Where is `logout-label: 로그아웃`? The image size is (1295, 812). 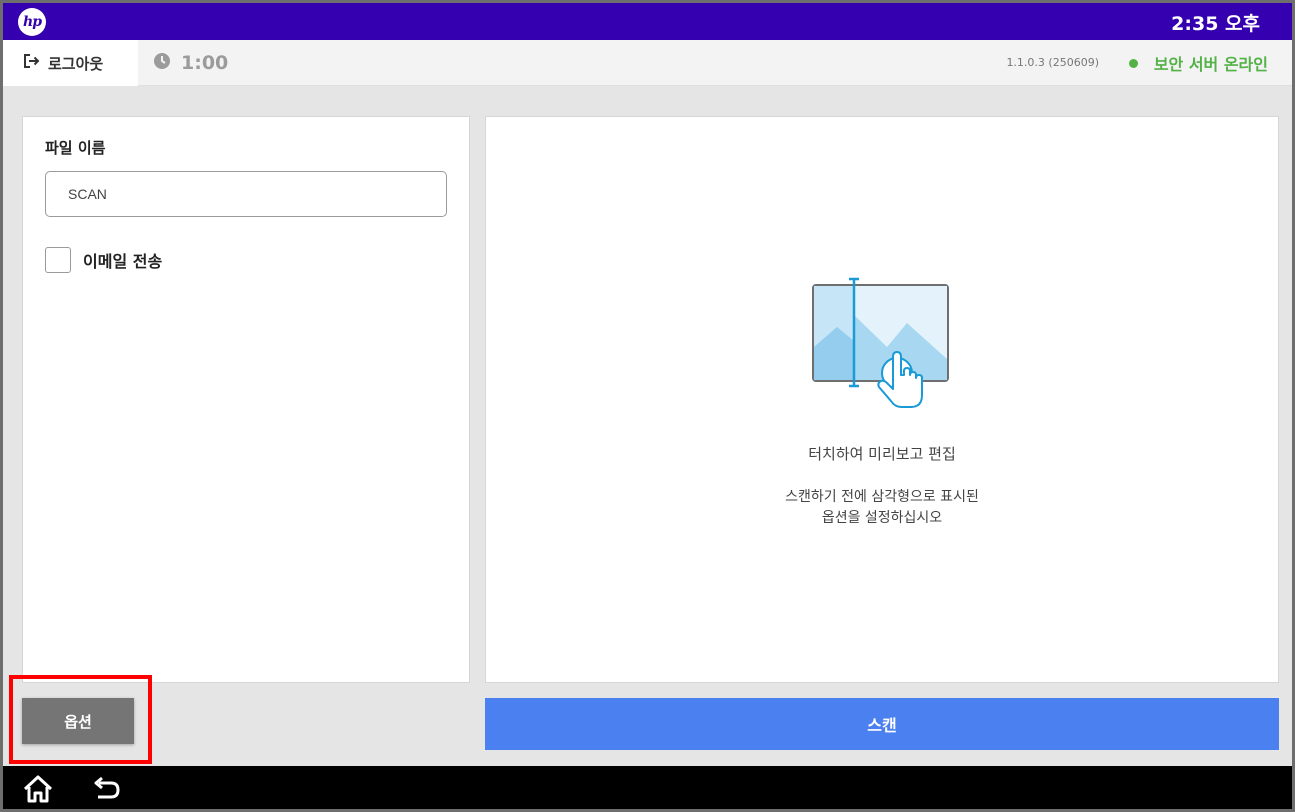
logout-label: 로그아웃 is located at coordinates (76, 63).